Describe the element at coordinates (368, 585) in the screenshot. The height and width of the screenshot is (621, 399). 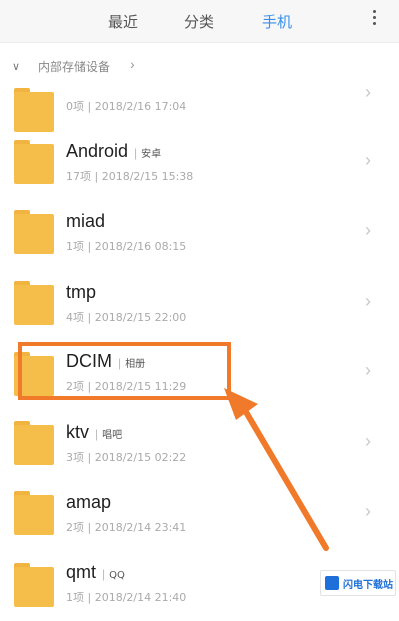
I see `watermark-text: 闪电下载站` at that location.